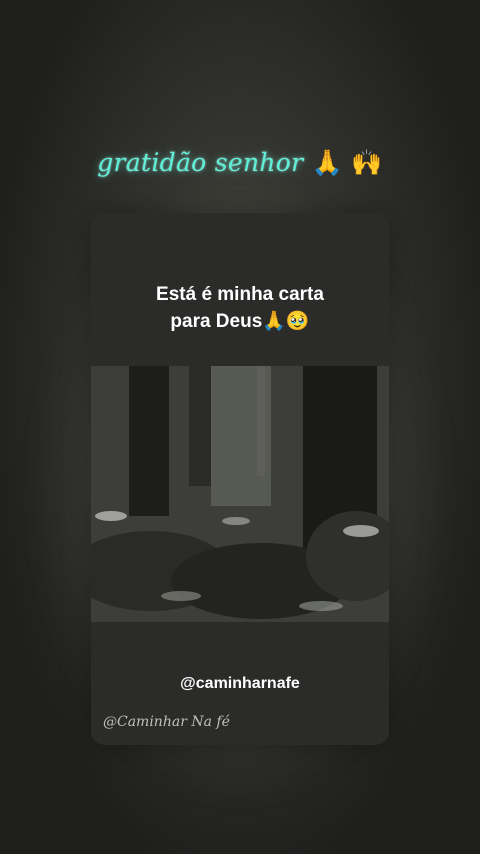 Image resolution: width=480 pixels, height=854 pixels. What do you see at coordinates (149, 441) in the screenshot?
I see `tree-trunk-left` at bounding box center [149, 441].